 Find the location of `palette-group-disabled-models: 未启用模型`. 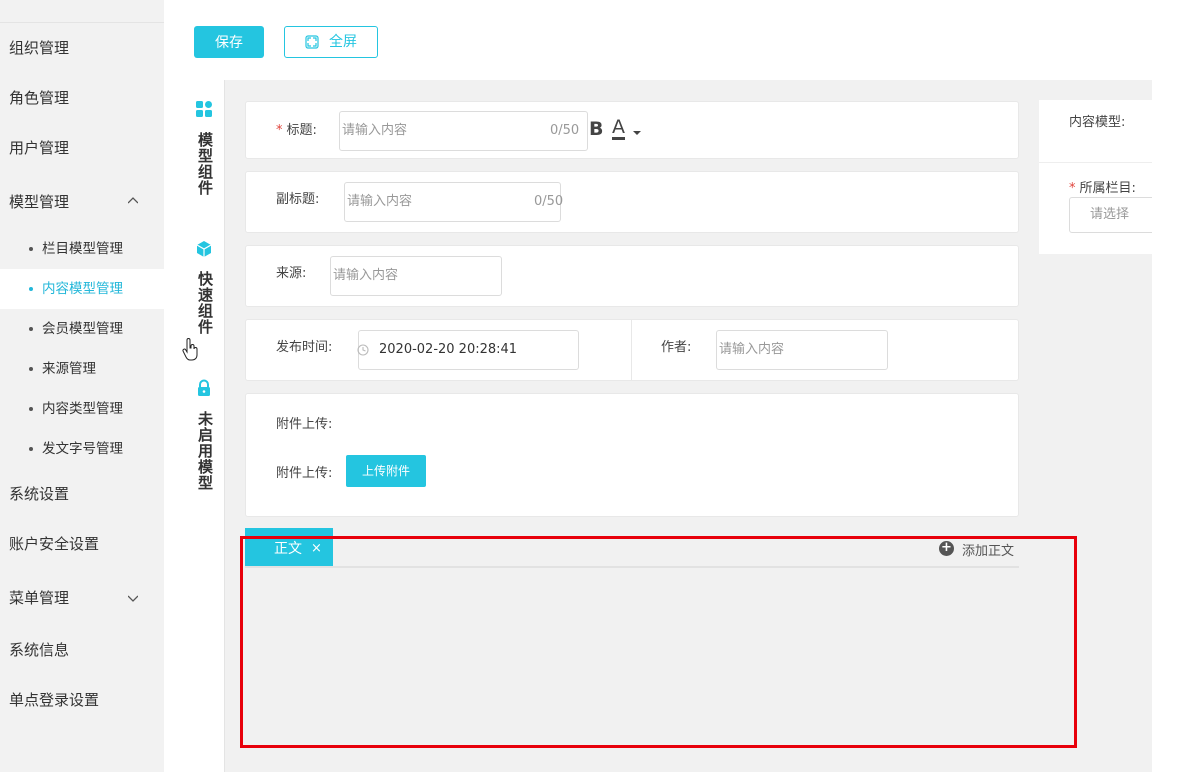

palette-group-disabled-models: 未启用模型 is located at coordinates (204, 451).